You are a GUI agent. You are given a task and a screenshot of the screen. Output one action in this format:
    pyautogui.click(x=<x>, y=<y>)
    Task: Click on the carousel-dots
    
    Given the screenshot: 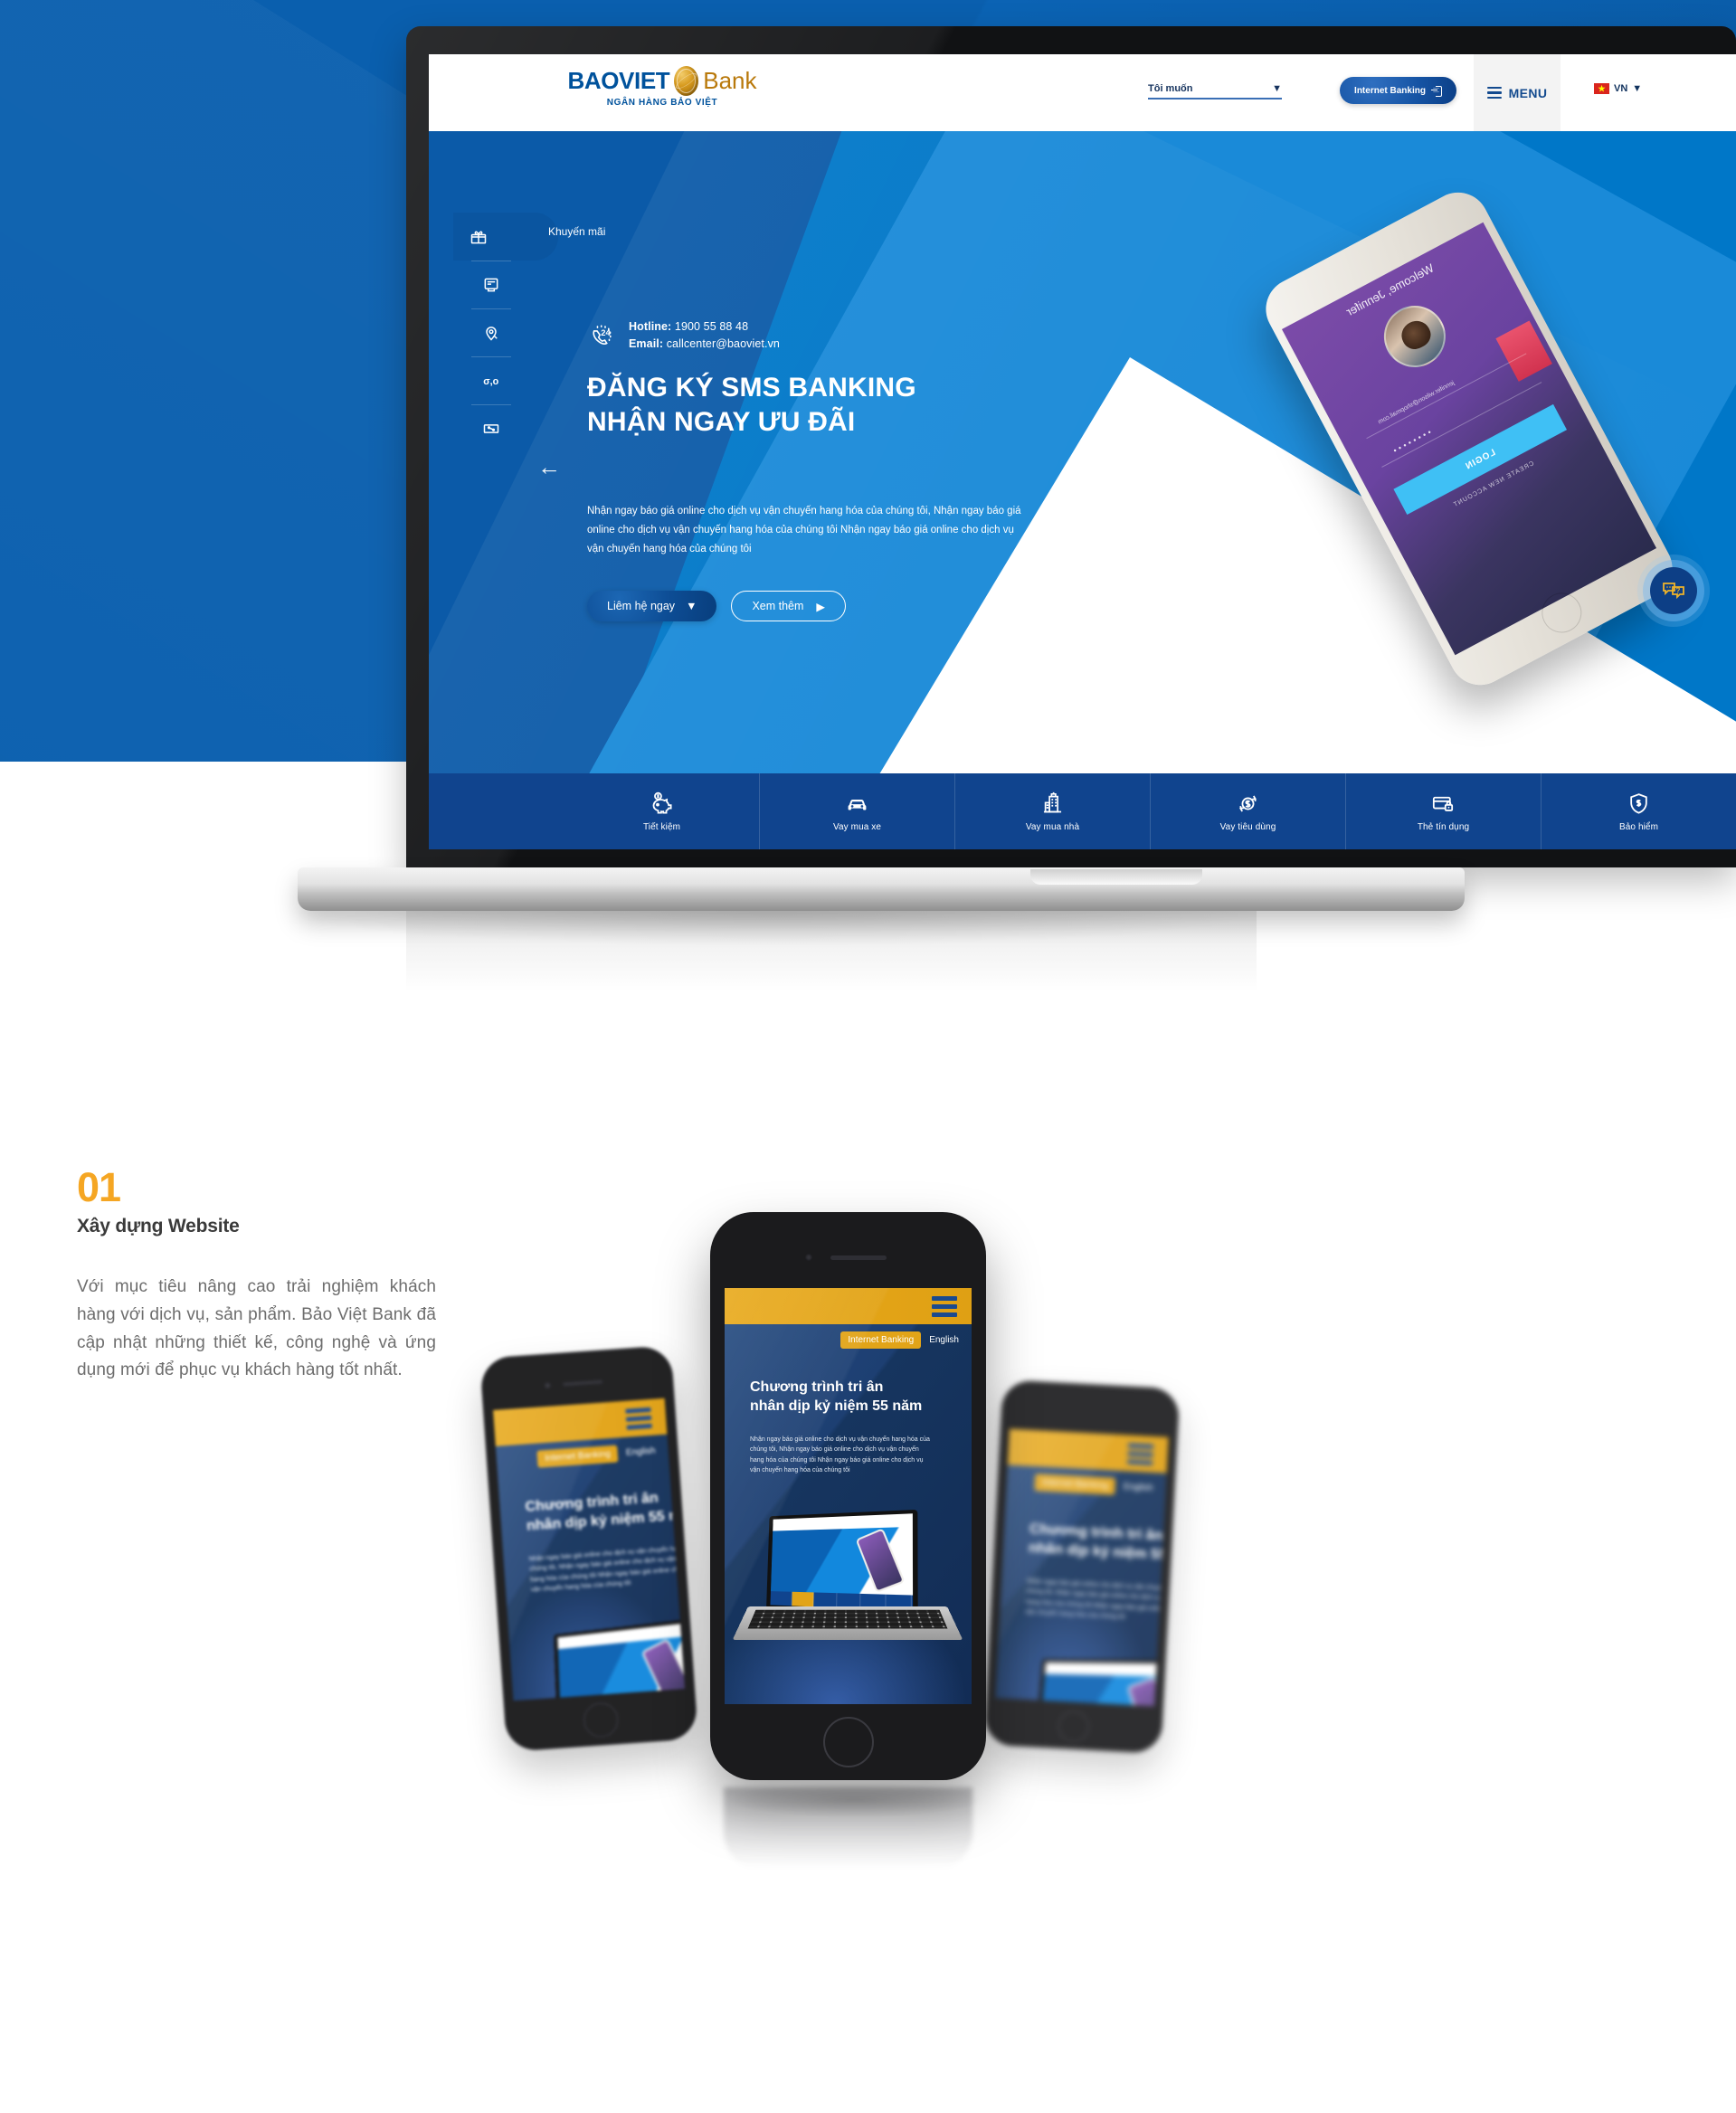 What is the action you would take?
    pyautogui.click(x=1262, y=526)
    